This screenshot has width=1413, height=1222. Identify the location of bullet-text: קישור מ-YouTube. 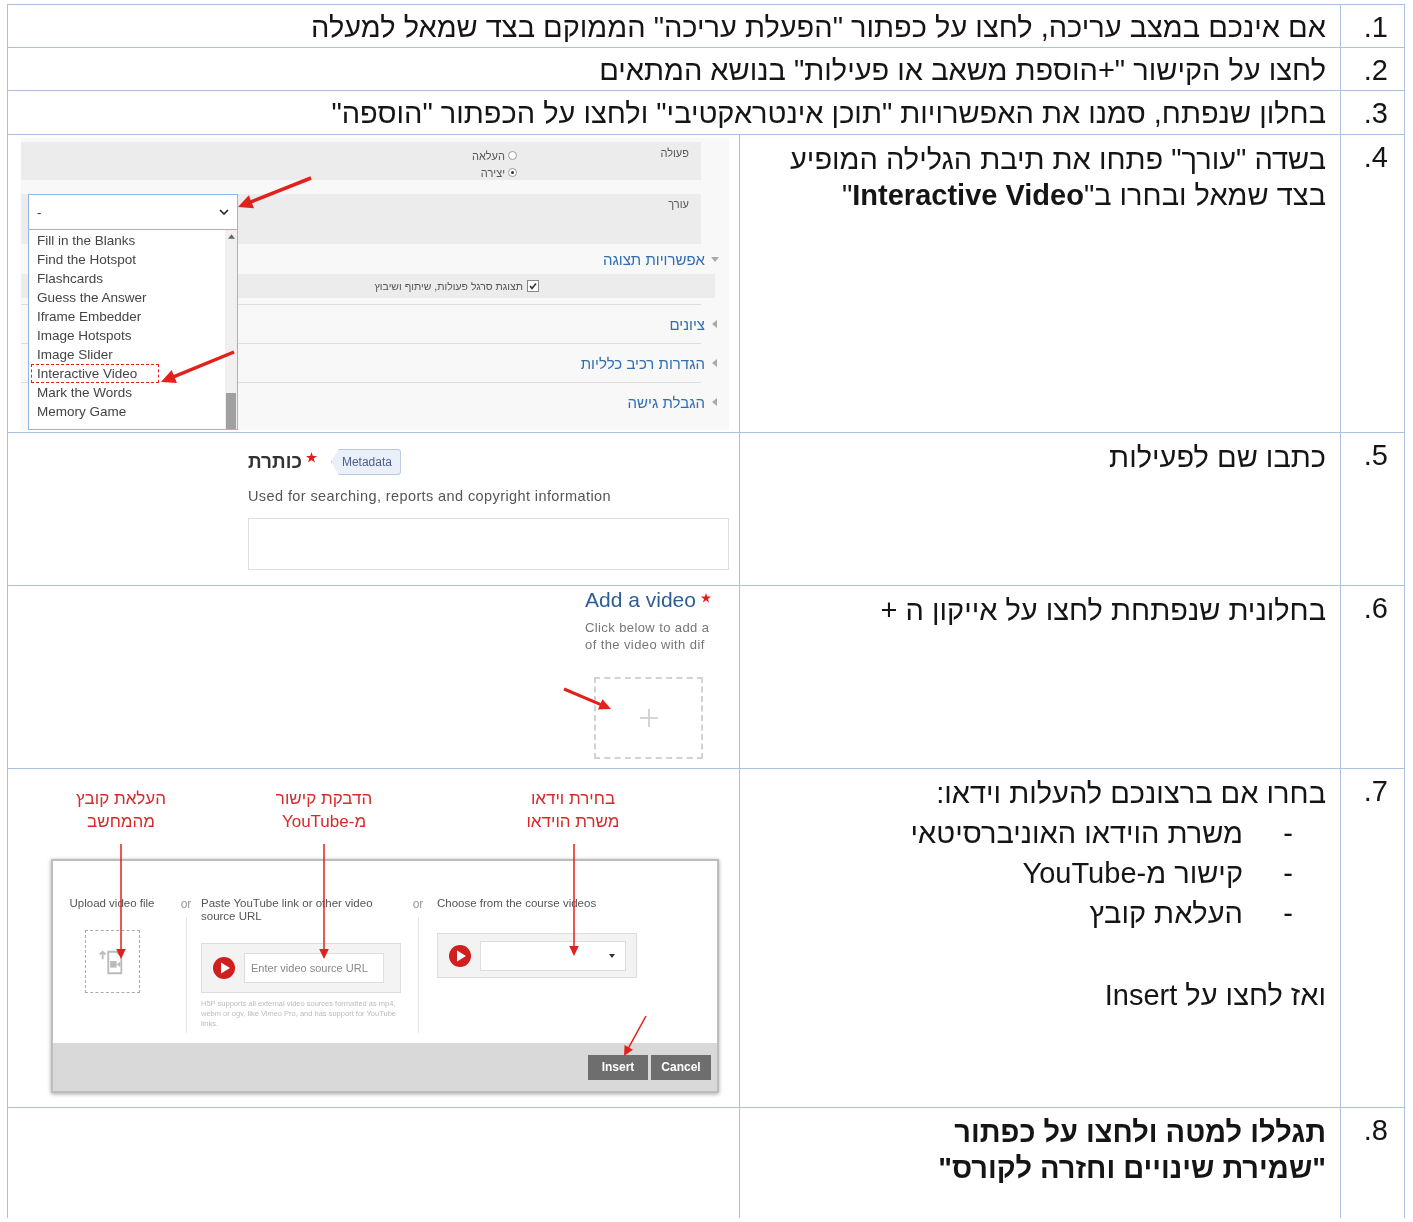
(1132, 873).